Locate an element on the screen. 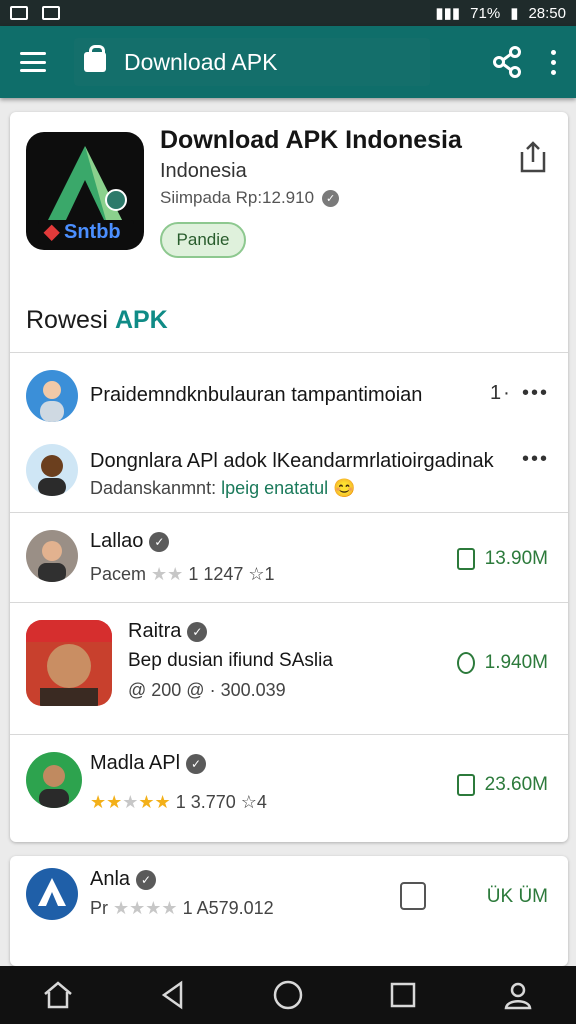 The width and height of the screenshot is (576, 1024). list-item-subtitle: Dadanskanmnt: lpeig enatatul 😊 is located at coordinates (223, 488).